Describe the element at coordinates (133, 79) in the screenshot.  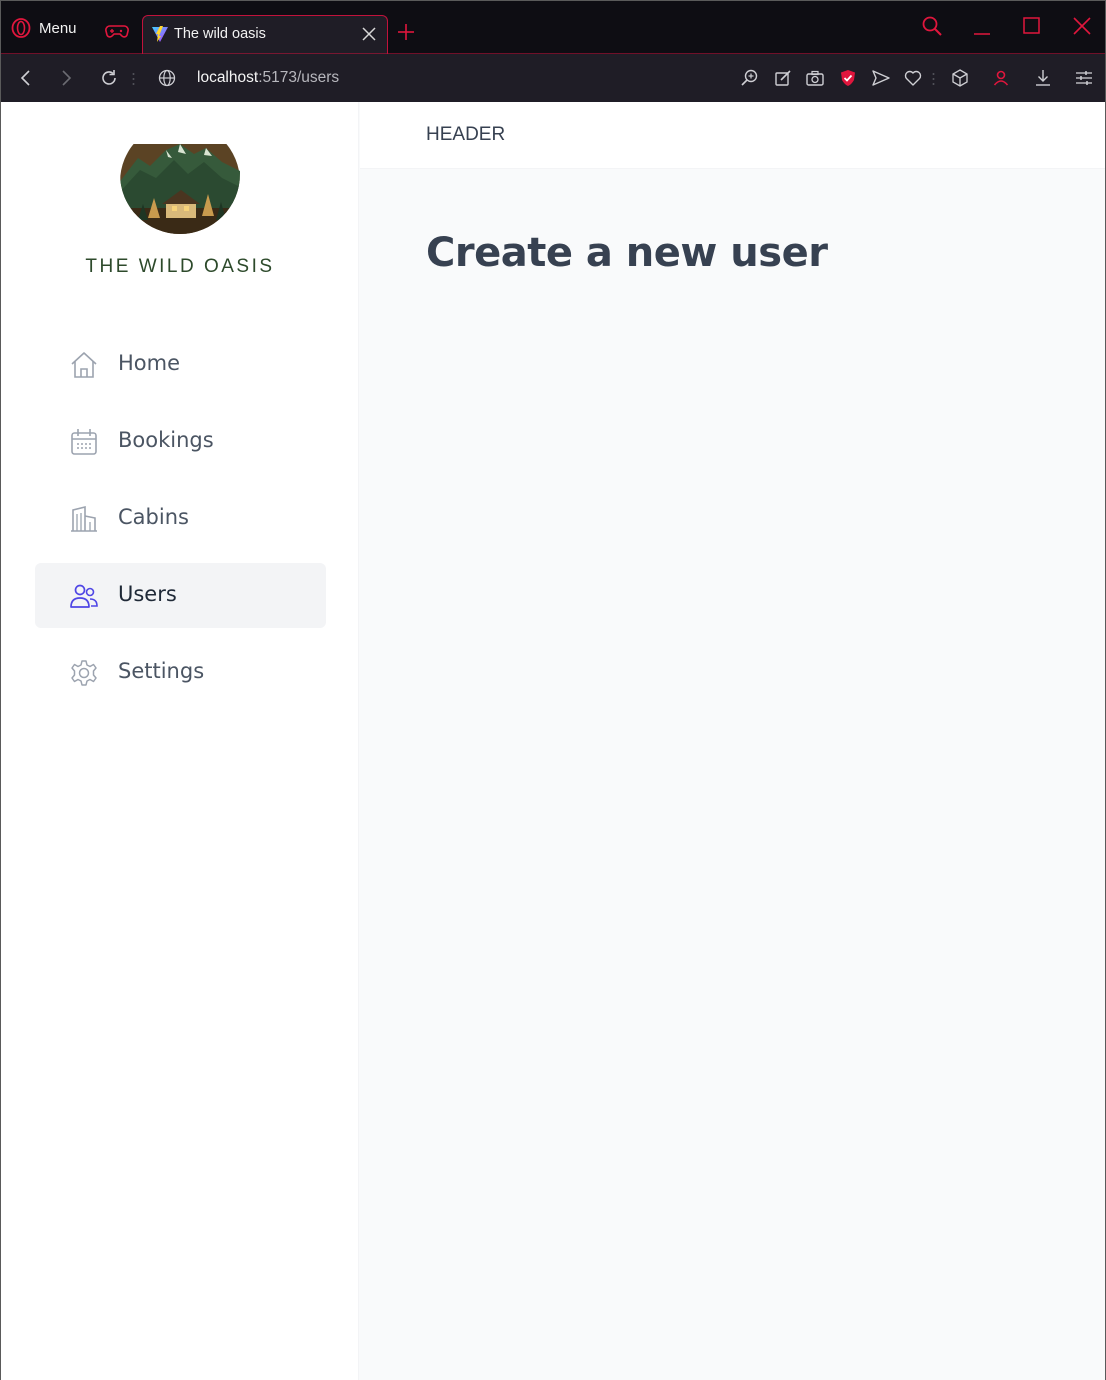
I see `separator-dots` at that location.